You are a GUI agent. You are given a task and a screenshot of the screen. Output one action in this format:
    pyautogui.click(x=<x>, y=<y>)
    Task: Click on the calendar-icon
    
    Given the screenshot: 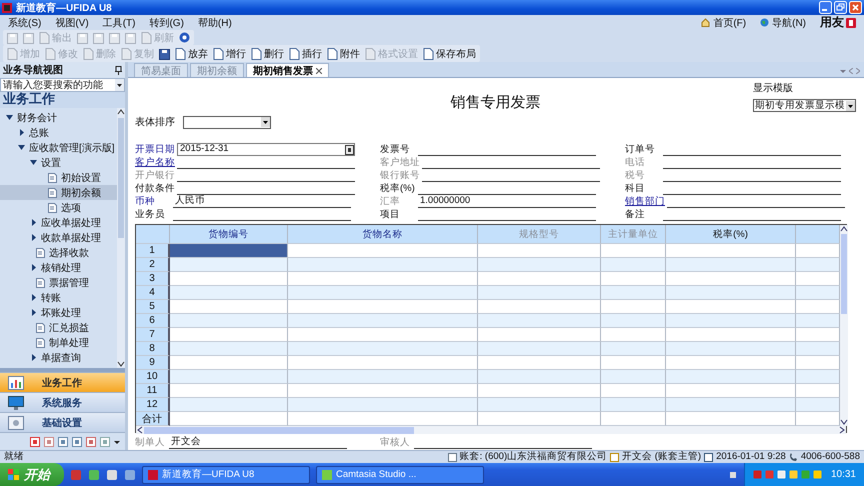 What is the action you would take?
    pyautogui.click(x=349, y=150)
    